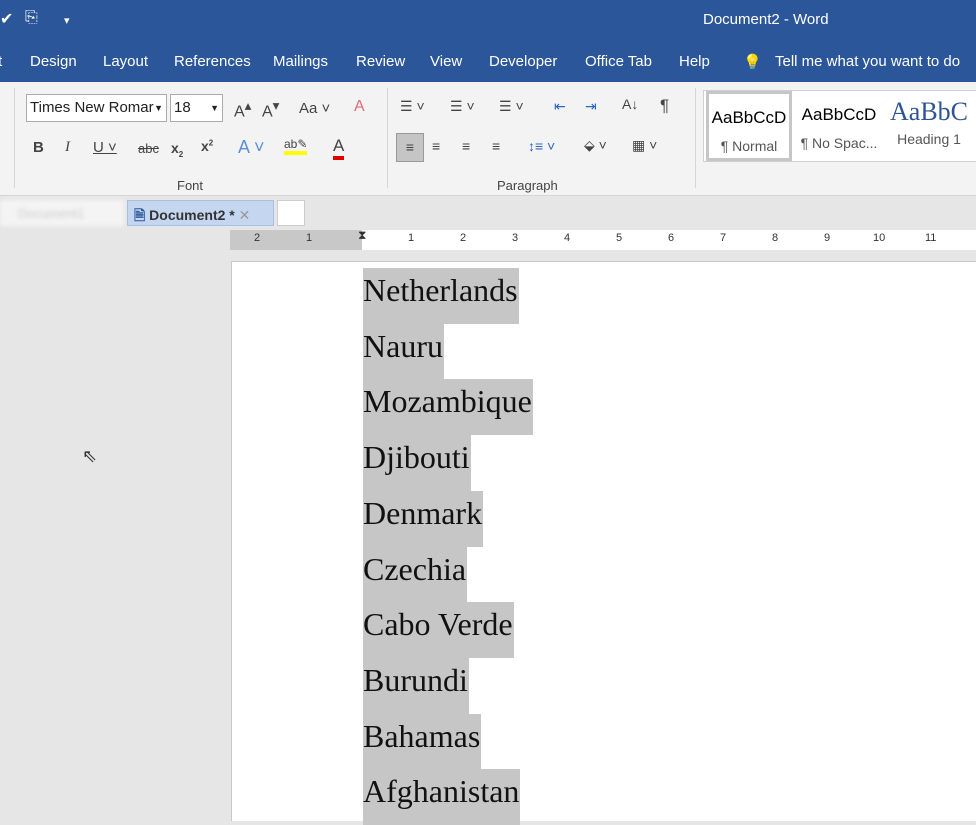 The height and width of the screenshot is (825, 976). What do you see at coordinates (438, 630) in the screenshot?
I see `document-line: Cabo Verde` at bounding box center [438, 630].